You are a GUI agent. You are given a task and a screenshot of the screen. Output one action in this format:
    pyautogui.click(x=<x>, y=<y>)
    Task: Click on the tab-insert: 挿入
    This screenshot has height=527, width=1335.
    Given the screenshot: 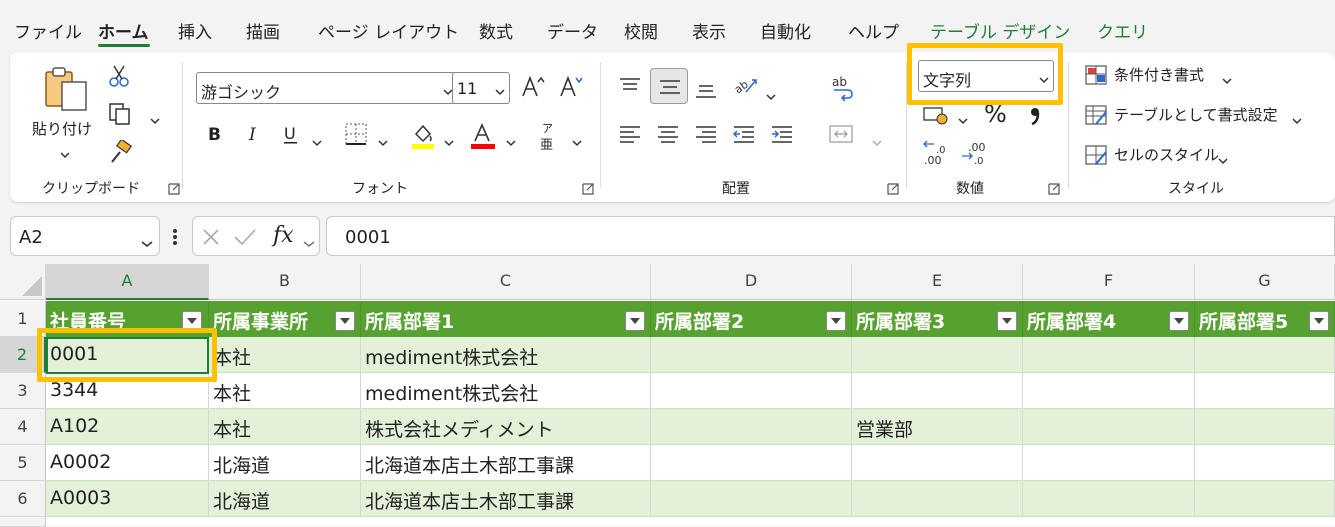 What is the action you would take?
    pyautogui.click(x=195, y=30)
    